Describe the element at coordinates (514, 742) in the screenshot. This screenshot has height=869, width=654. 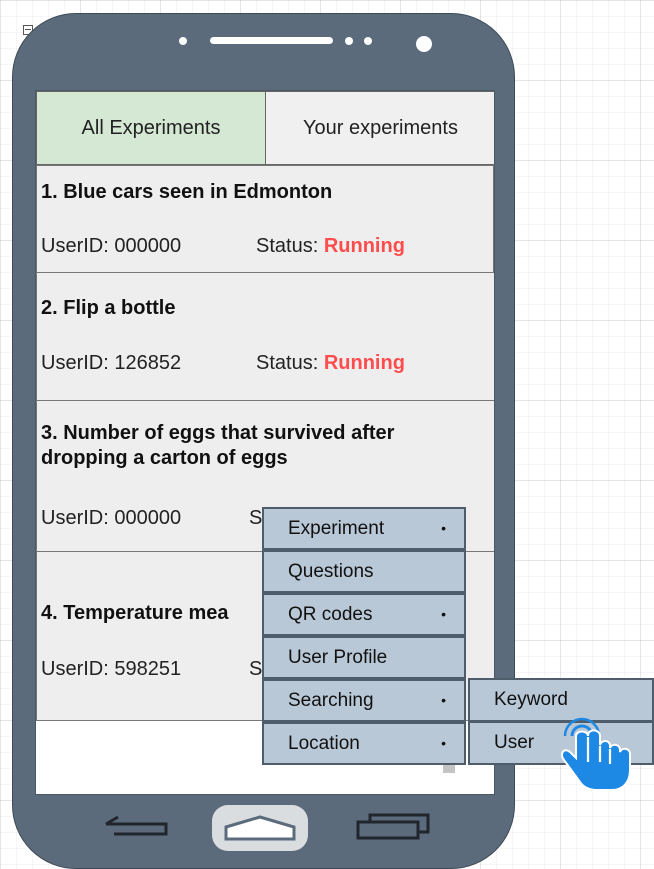
I see `submenu-item-label: User` at that location.